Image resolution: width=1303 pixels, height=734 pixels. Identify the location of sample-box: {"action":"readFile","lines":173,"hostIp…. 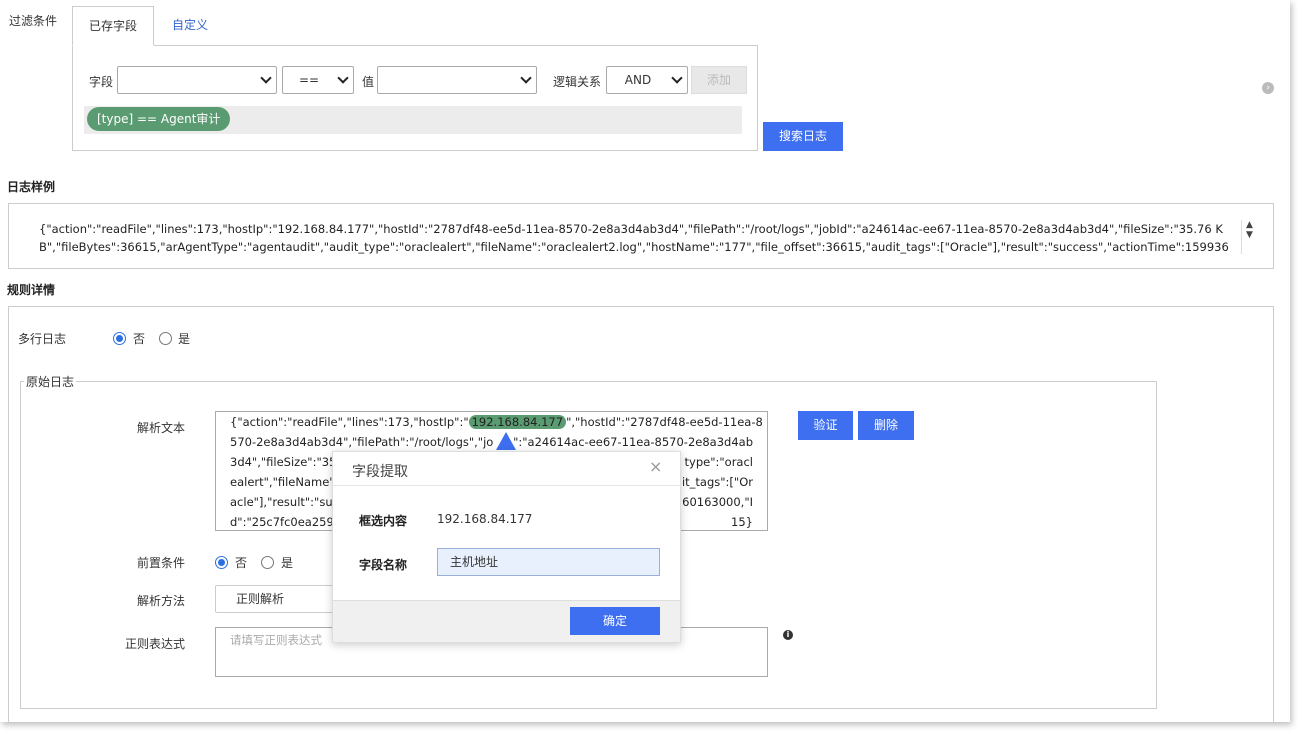
(641, 236).